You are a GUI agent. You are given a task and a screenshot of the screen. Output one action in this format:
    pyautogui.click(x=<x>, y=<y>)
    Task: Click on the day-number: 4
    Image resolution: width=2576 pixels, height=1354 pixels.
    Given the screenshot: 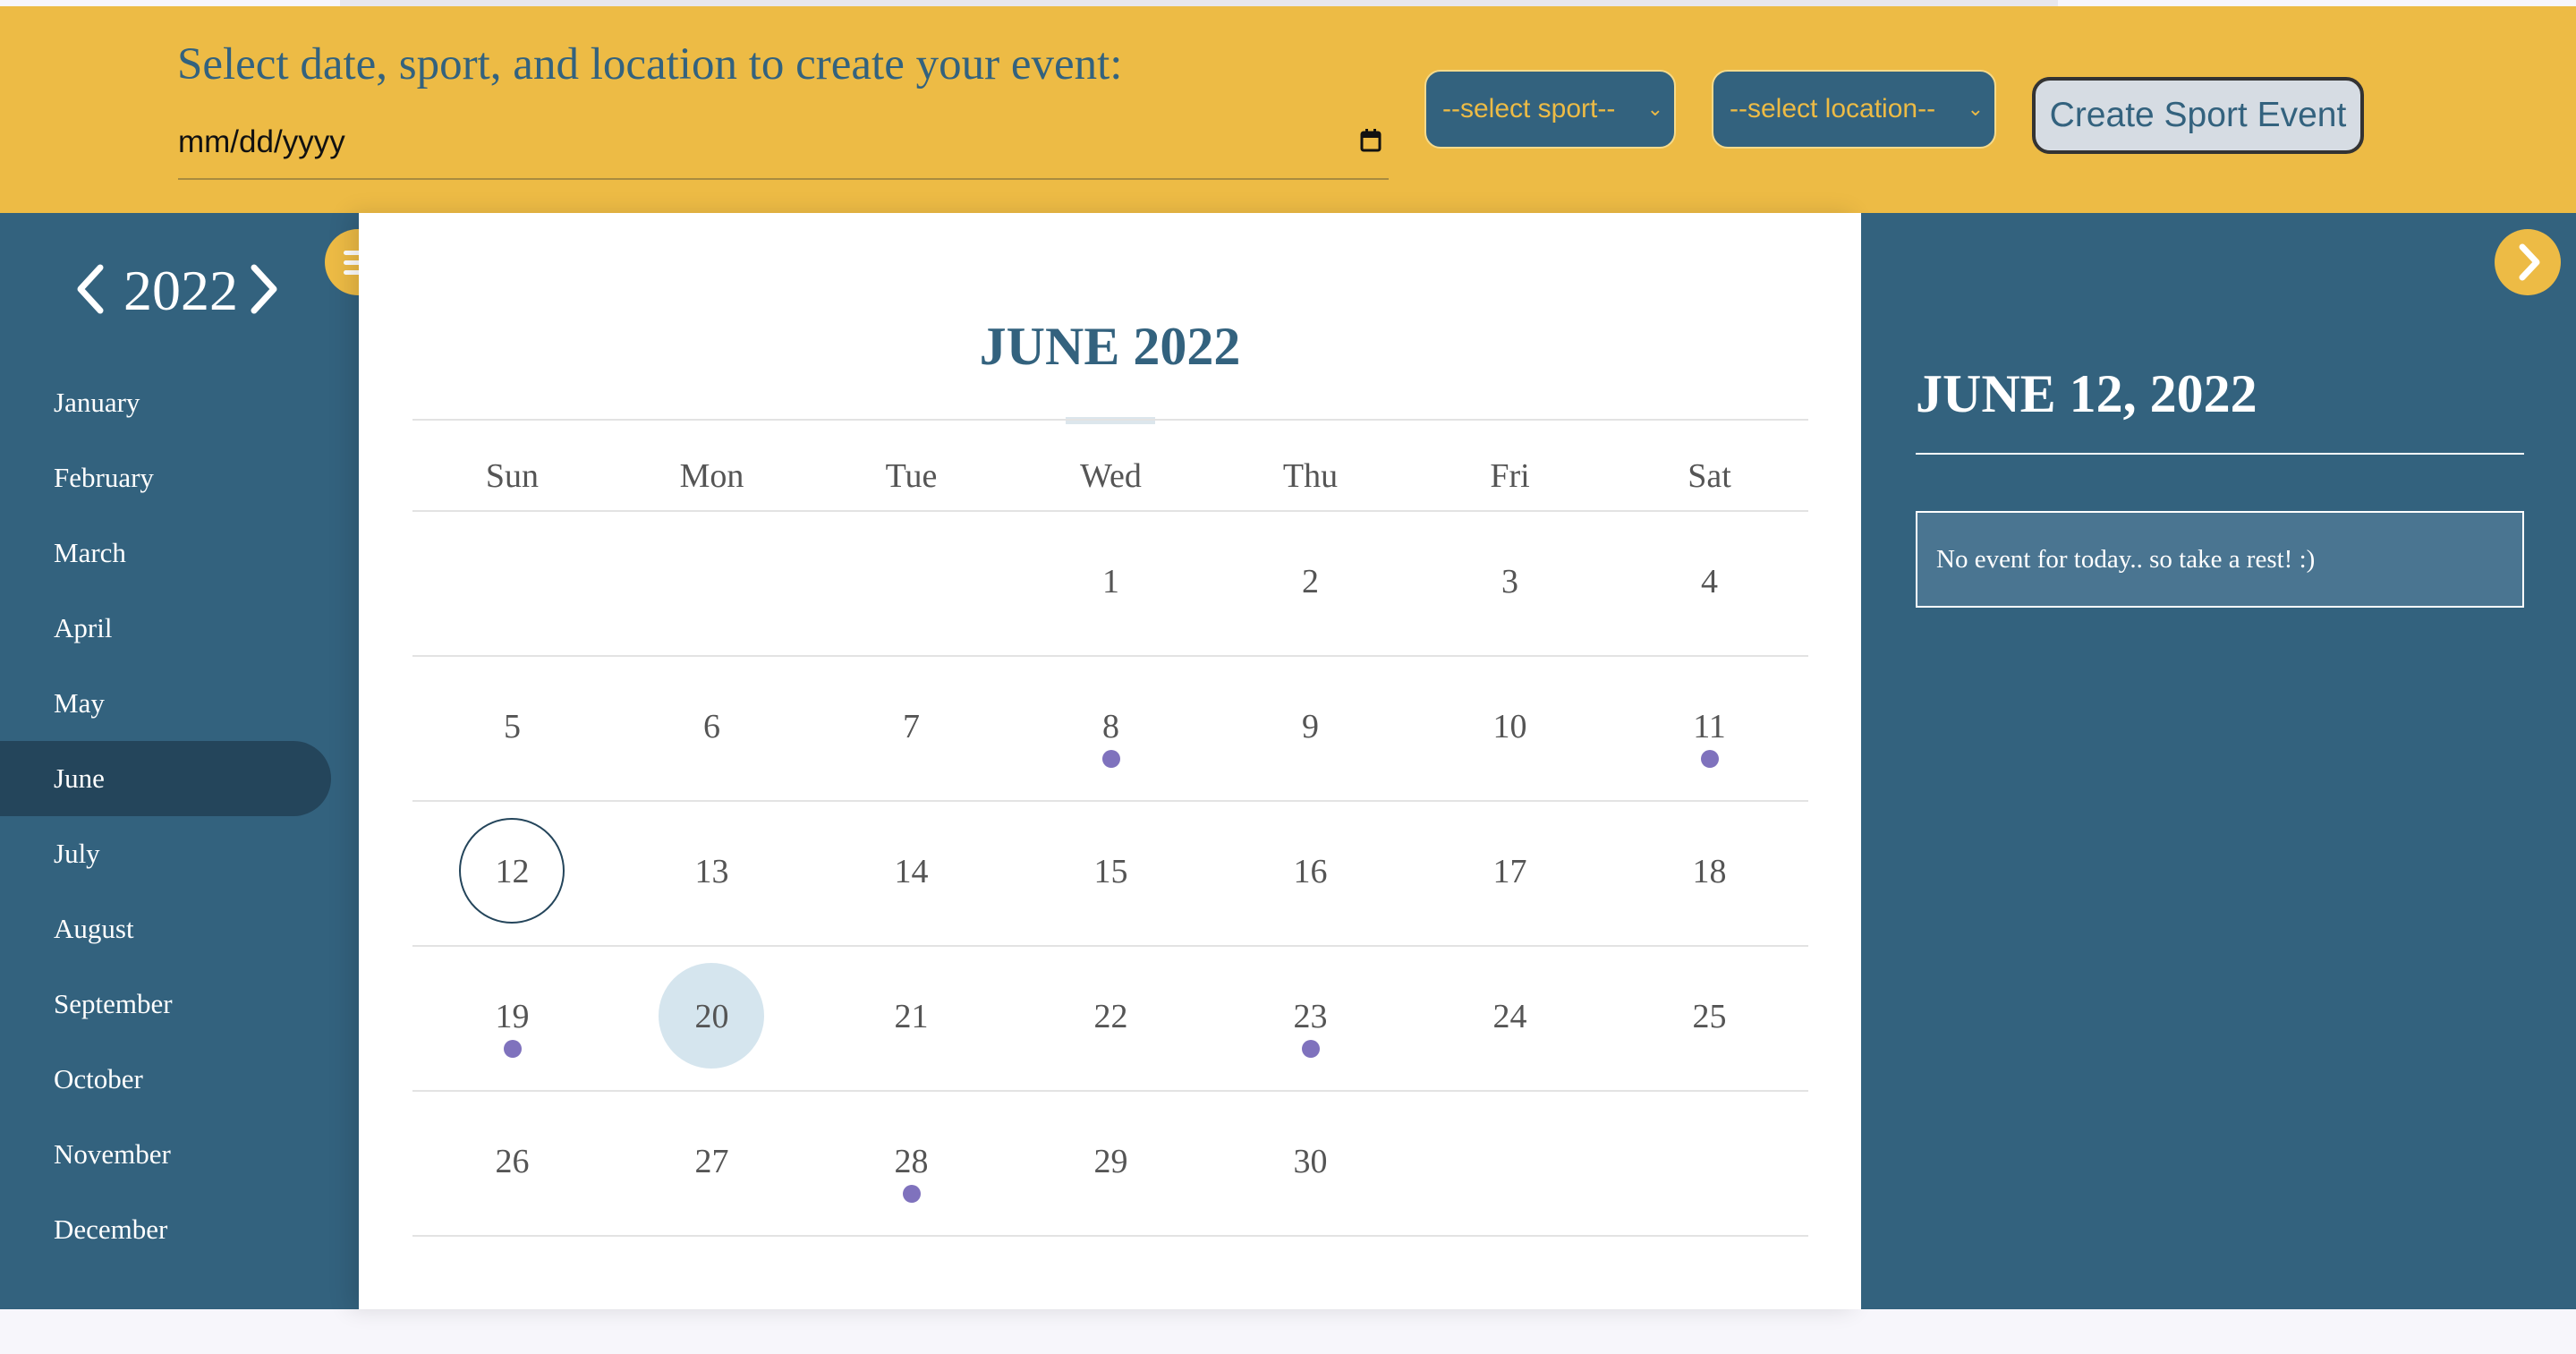 What is the action you would take?
    pyautogui.click(x=1709, y=582)
    